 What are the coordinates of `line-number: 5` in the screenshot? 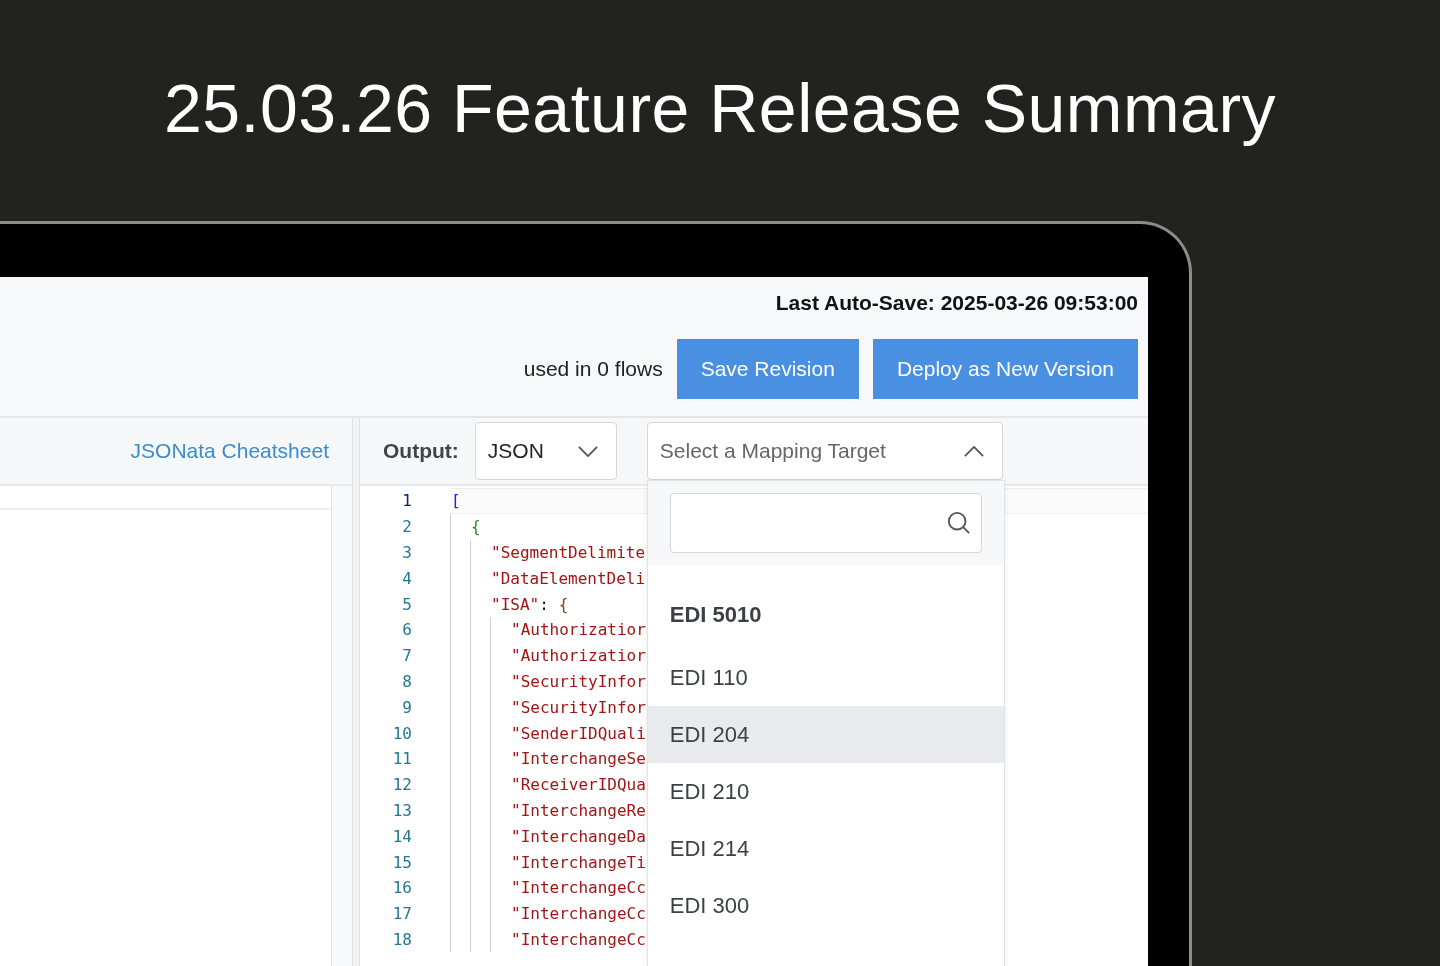 It's located at (407, 604).